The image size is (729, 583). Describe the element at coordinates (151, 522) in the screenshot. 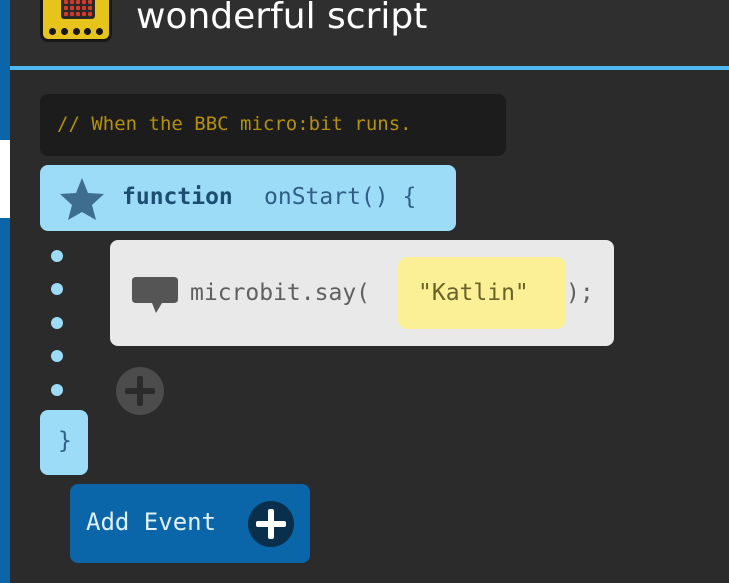

I see `add-event-label: Add Event` at that location.